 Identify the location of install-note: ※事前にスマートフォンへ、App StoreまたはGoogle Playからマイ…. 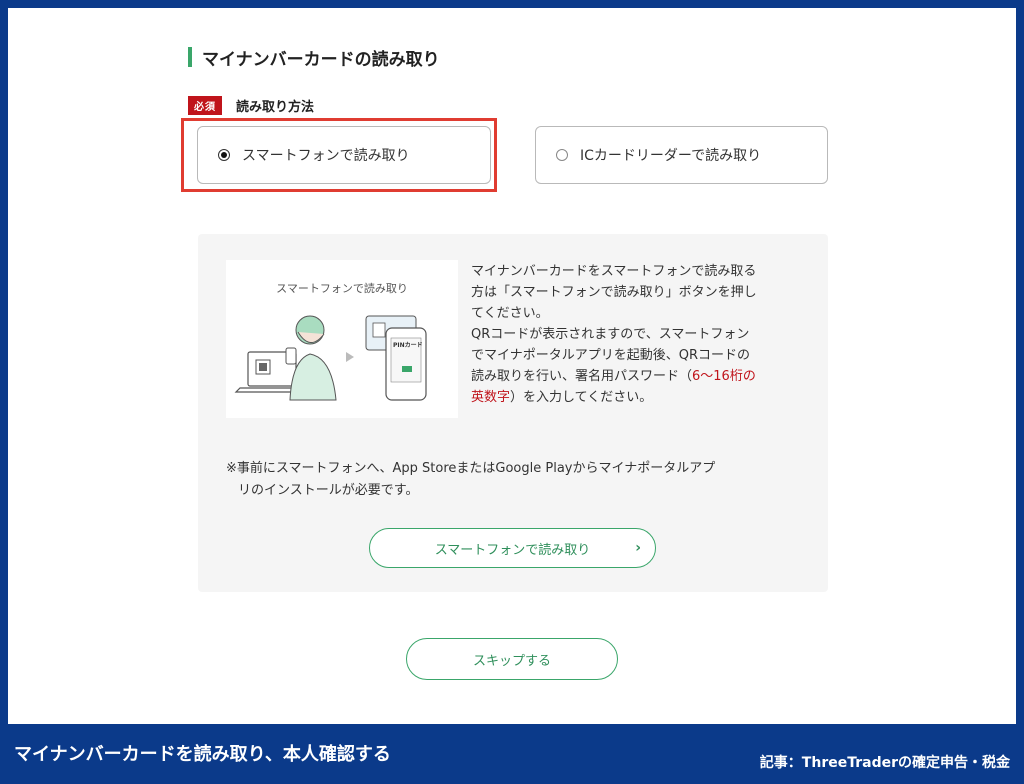
(521, 480).